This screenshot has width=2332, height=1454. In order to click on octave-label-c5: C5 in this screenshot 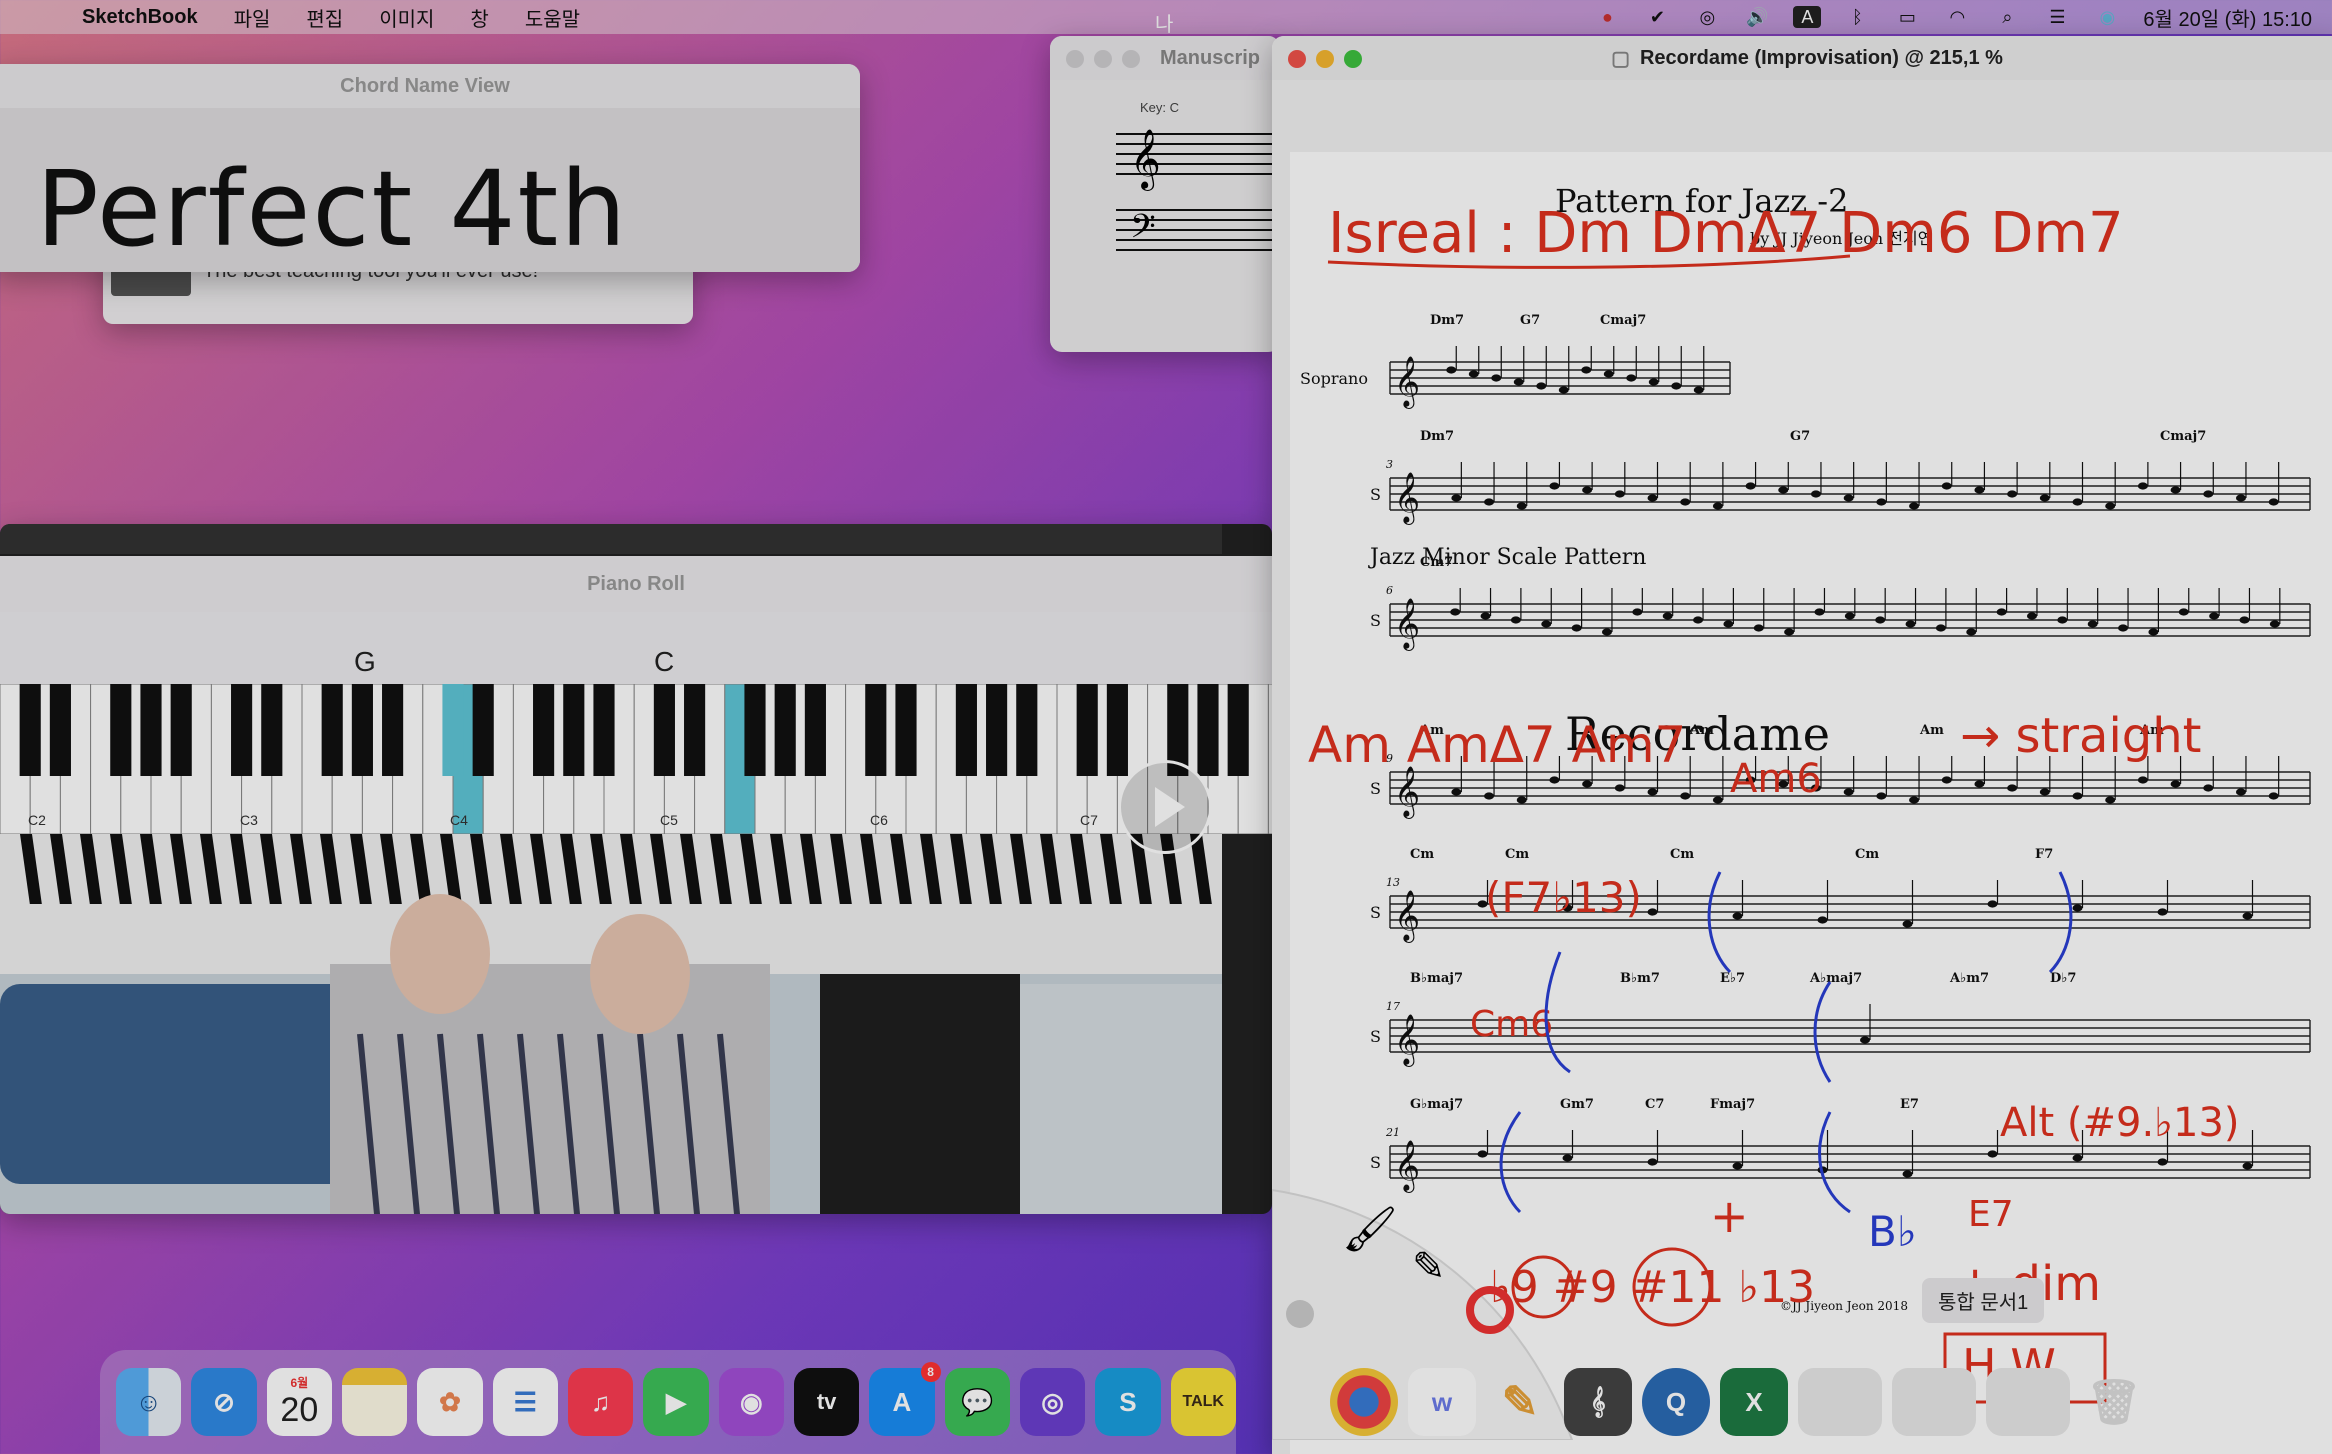, I will do `click(669, 820)`.